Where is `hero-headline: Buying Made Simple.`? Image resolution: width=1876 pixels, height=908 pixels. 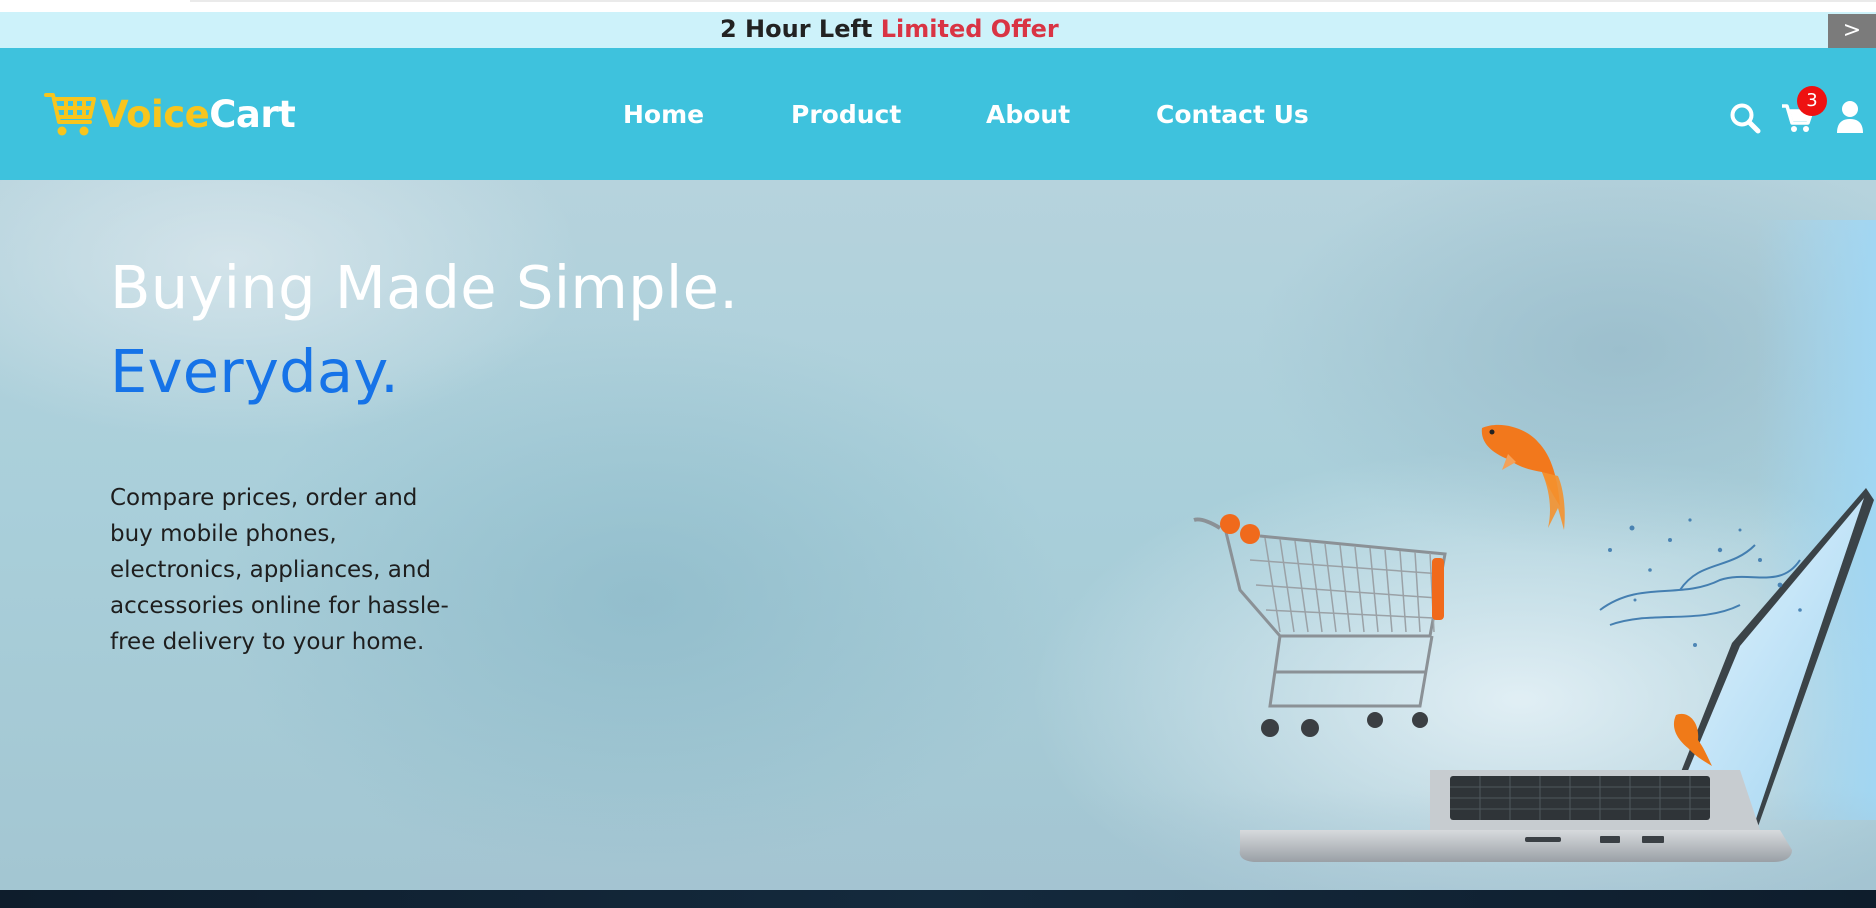 hero-headline: Buying Made Simple. is located at coordinates (424, 287).